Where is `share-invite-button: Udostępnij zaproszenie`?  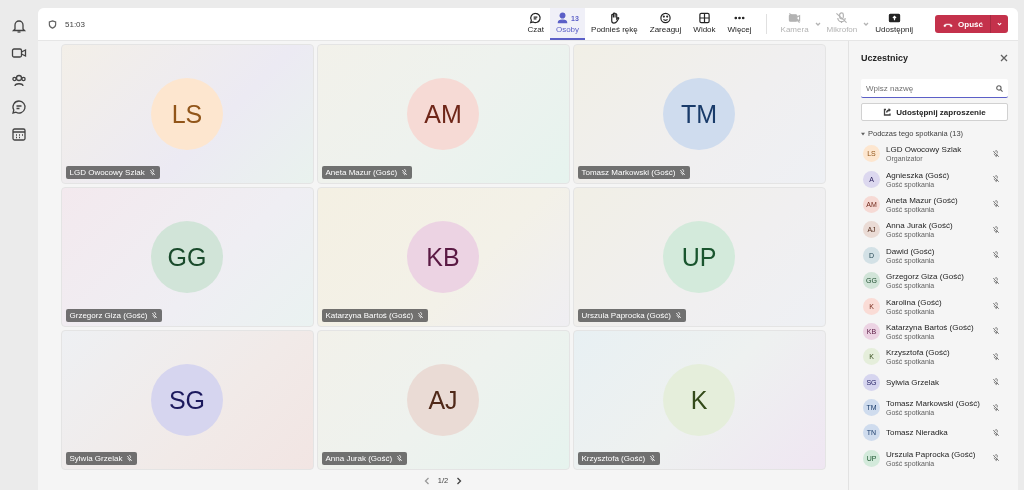
share-invite-button: Udostępnij zaproszenie is located at coordinates (934, 112).